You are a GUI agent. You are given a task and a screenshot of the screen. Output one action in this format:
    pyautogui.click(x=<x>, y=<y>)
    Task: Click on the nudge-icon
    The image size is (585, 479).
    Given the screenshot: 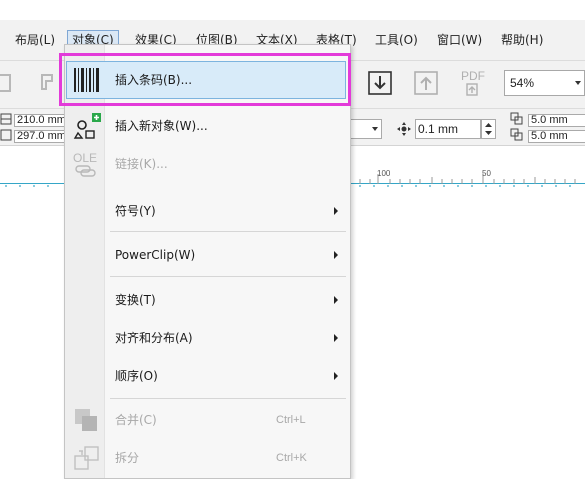 What is the action you would take?
    pyautogui.click(x=404, y=129)
    